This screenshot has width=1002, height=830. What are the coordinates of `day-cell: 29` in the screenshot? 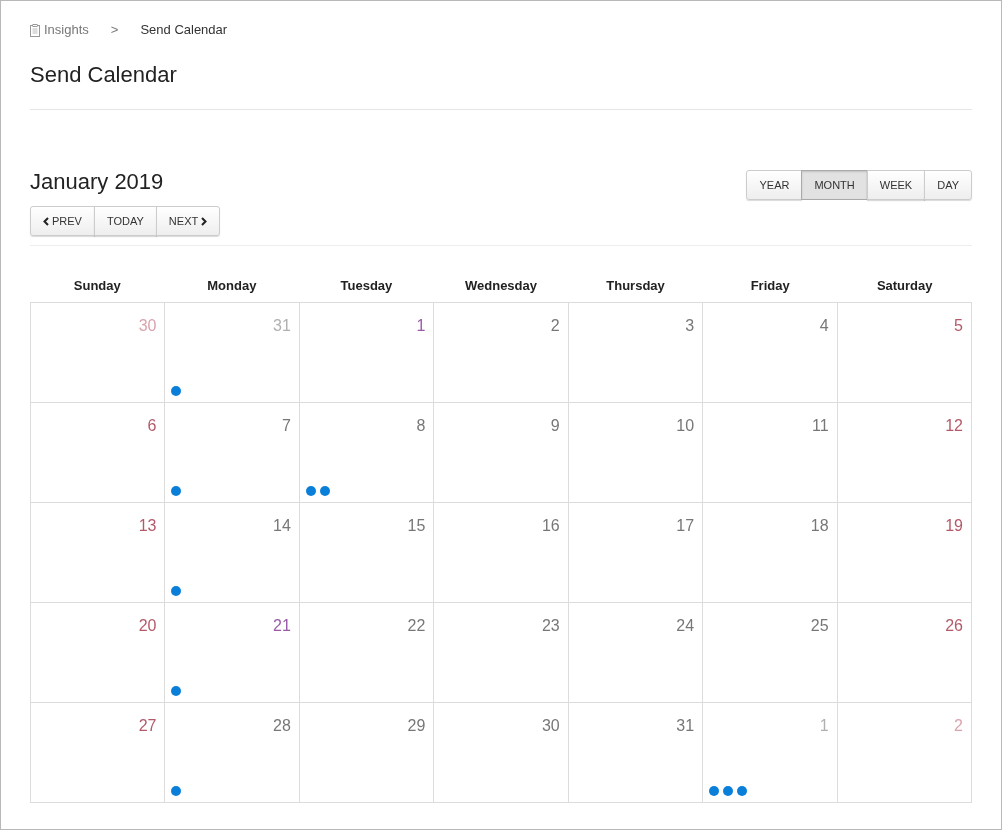 It's located at (367, 753).